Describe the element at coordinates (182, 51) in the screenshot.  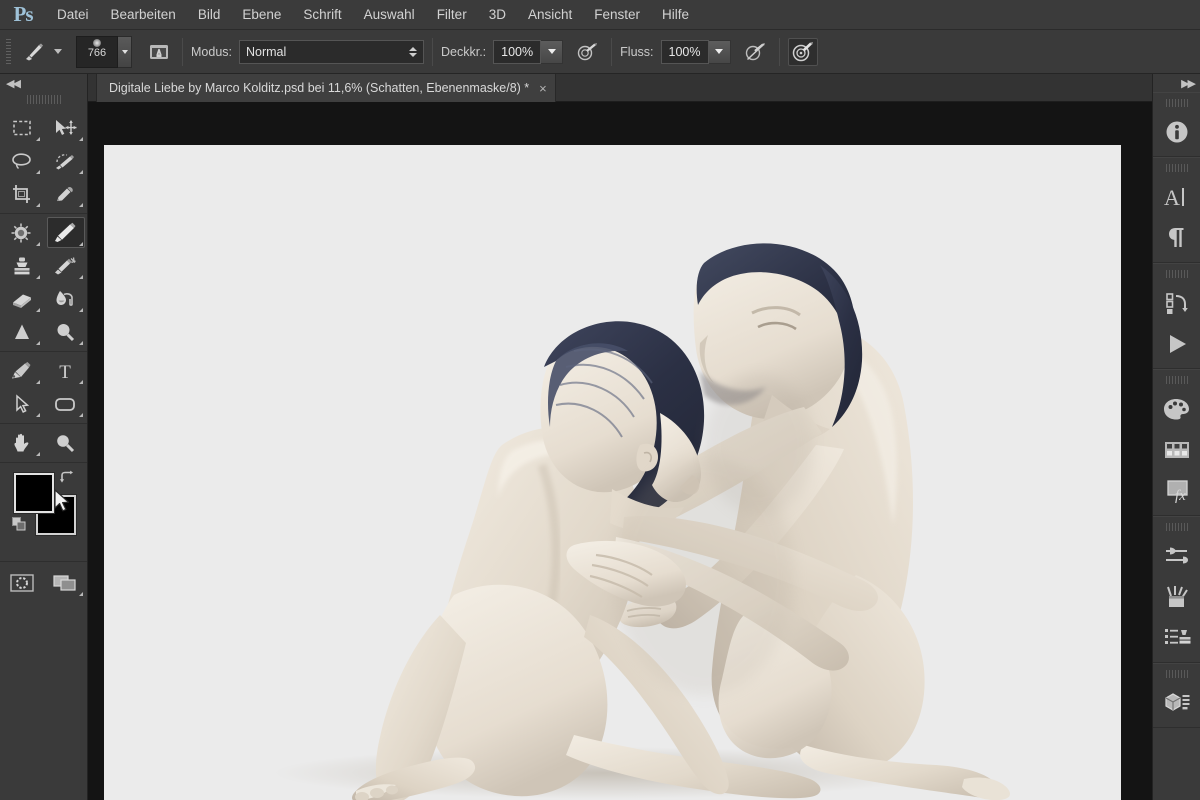
I see `options-divider` at that location.